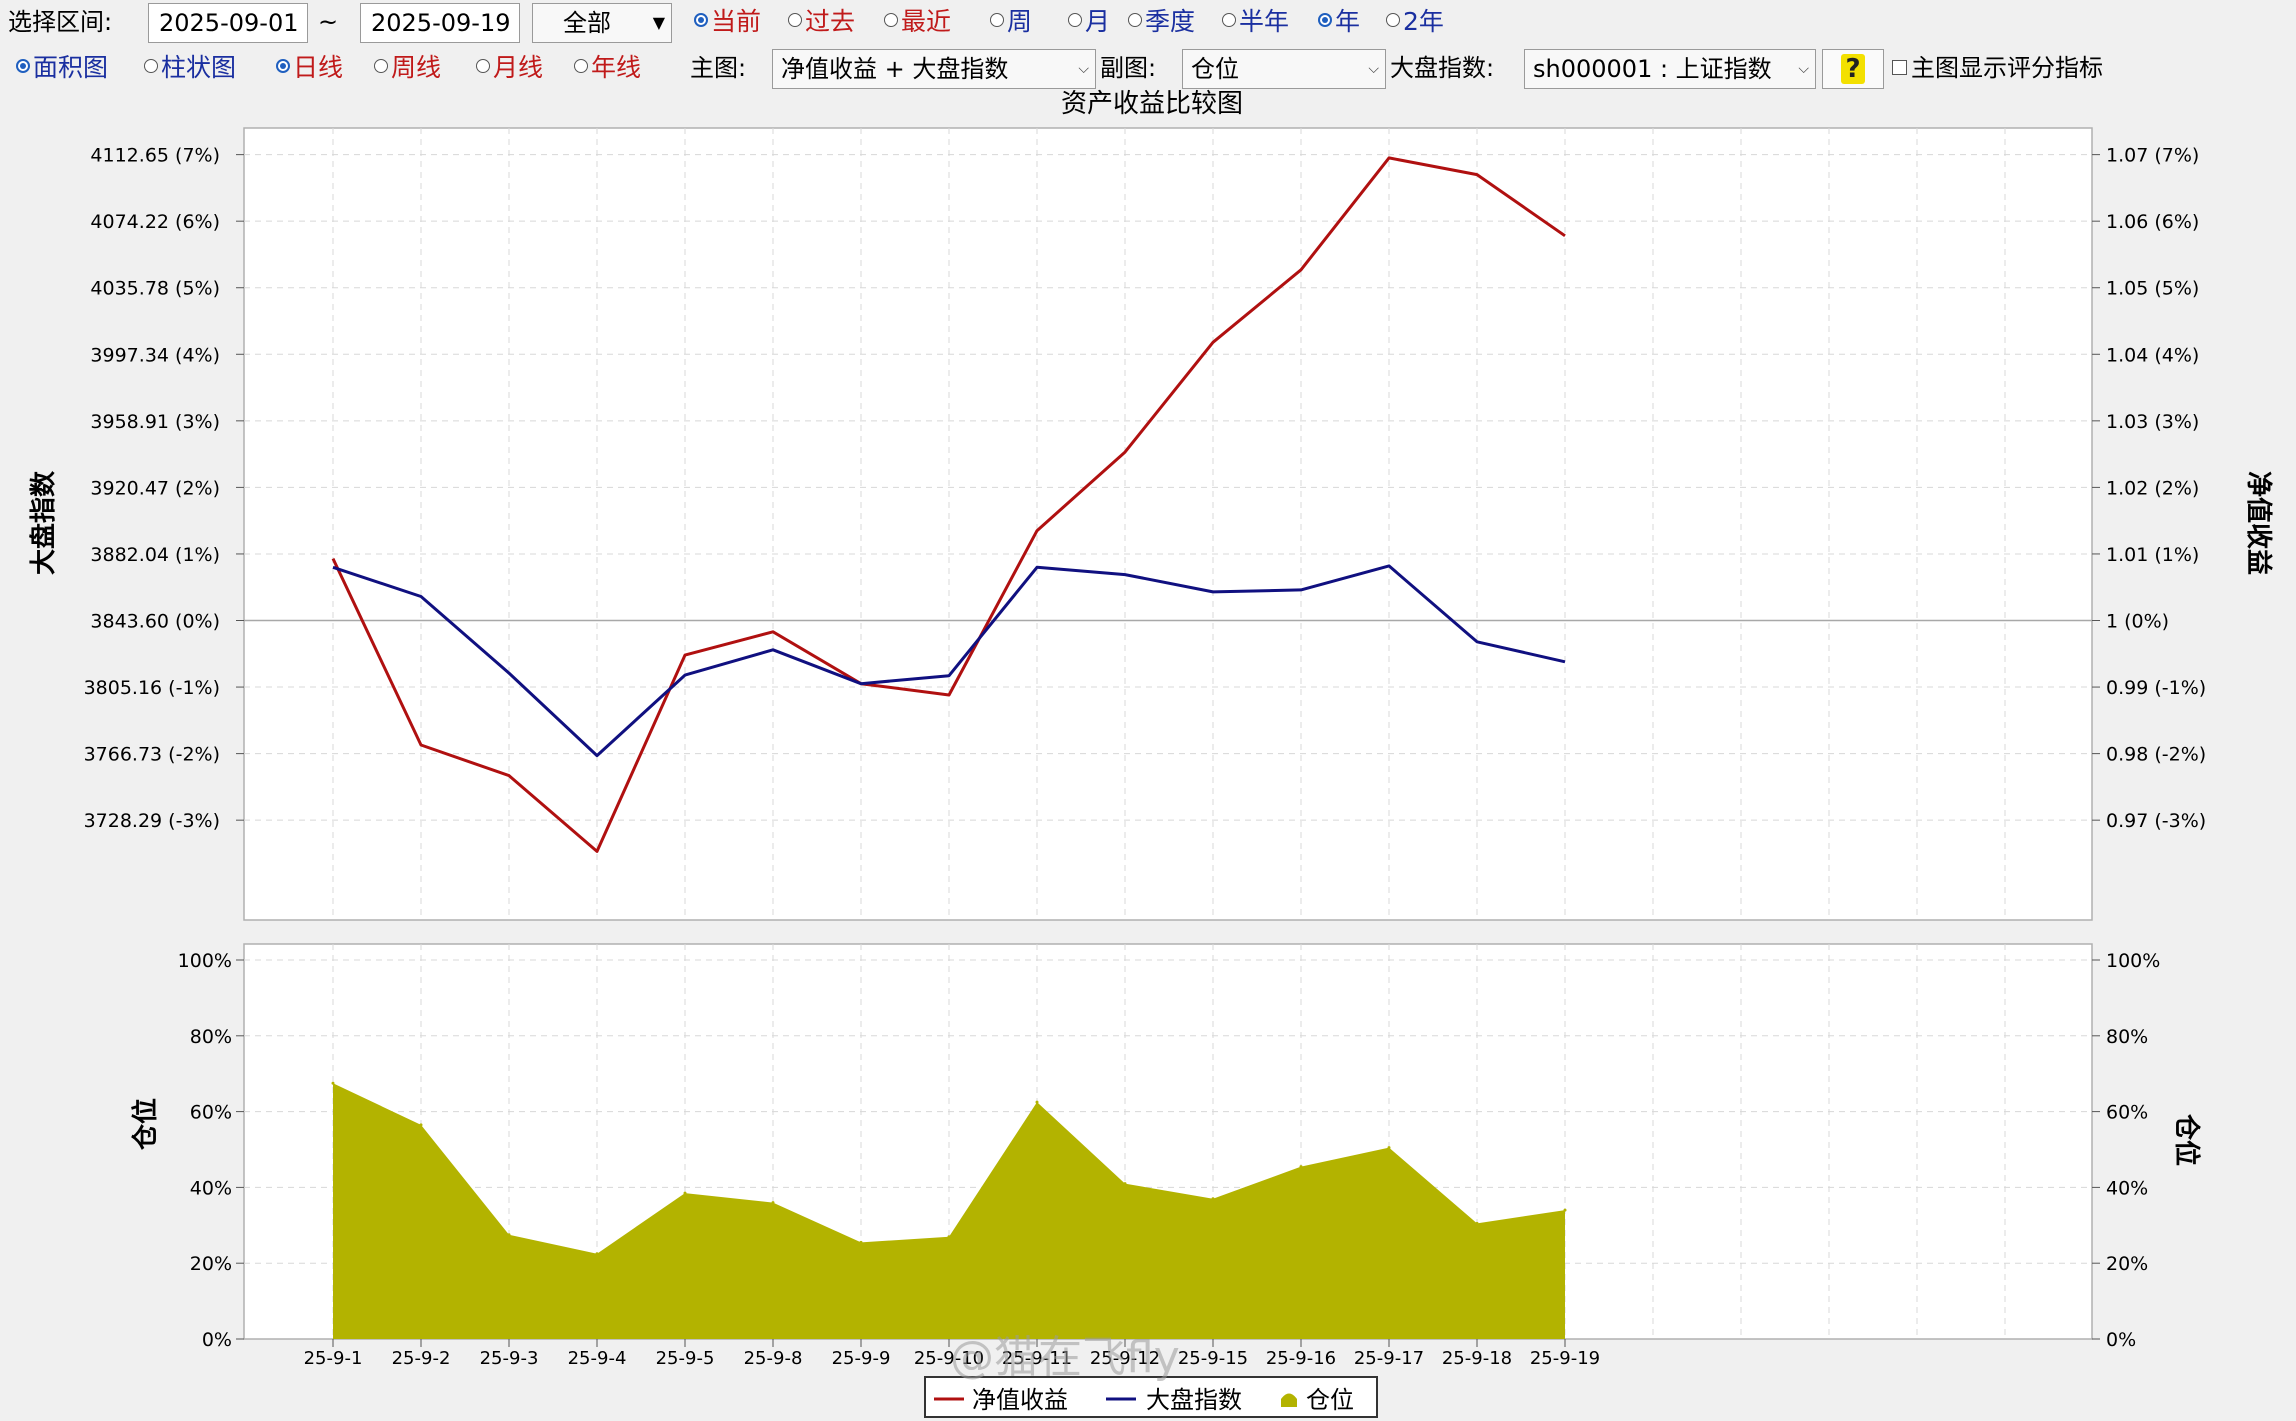  I want to click on x-tick-label: 25-9-19, so click(1565, 1358).